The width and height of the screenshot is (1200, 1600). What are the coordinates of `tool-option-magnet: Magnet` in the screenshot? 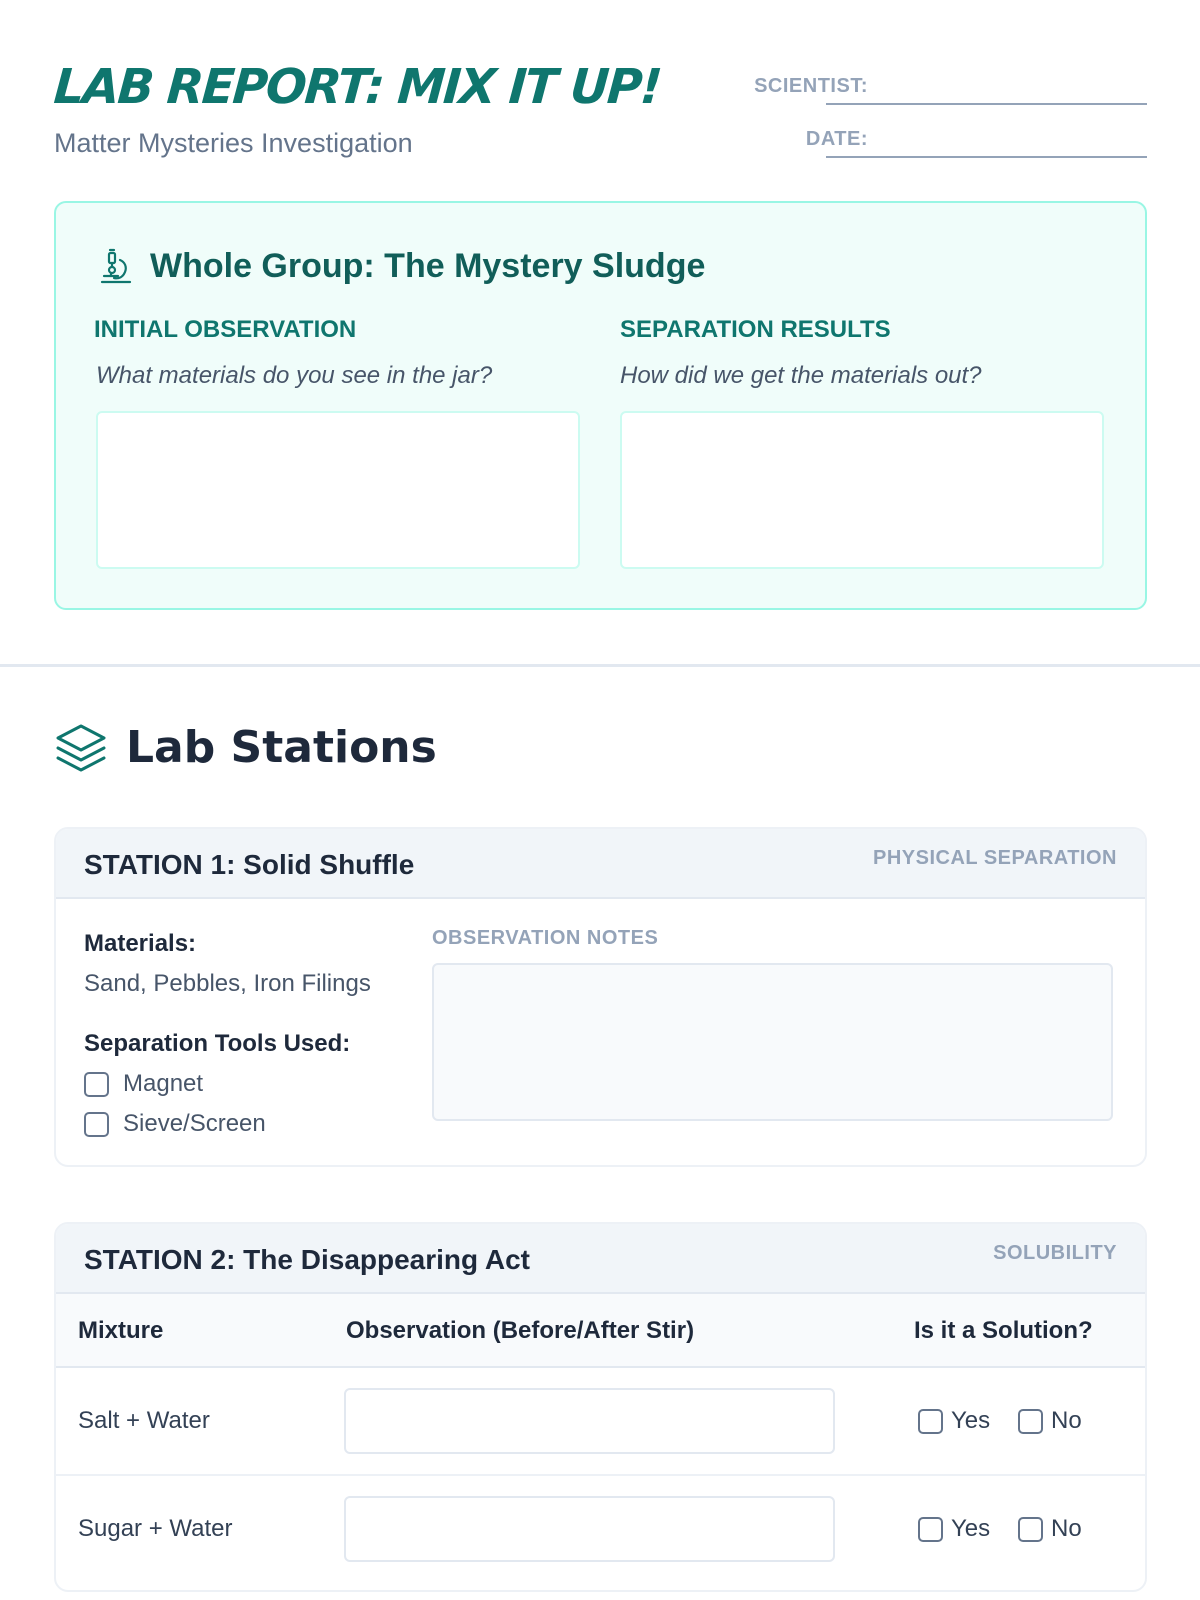 It's located at (143, 1084).